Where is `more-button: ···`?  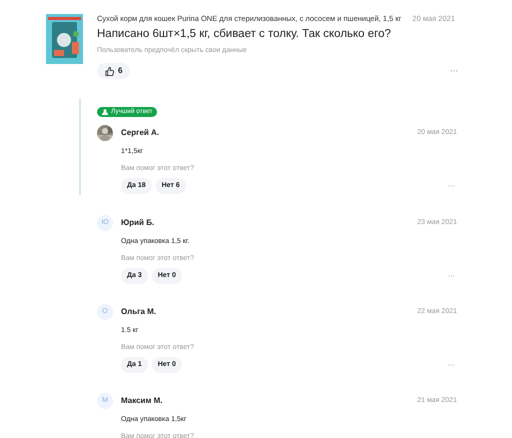
more-button: ··· is located at coordinates (454, 71).